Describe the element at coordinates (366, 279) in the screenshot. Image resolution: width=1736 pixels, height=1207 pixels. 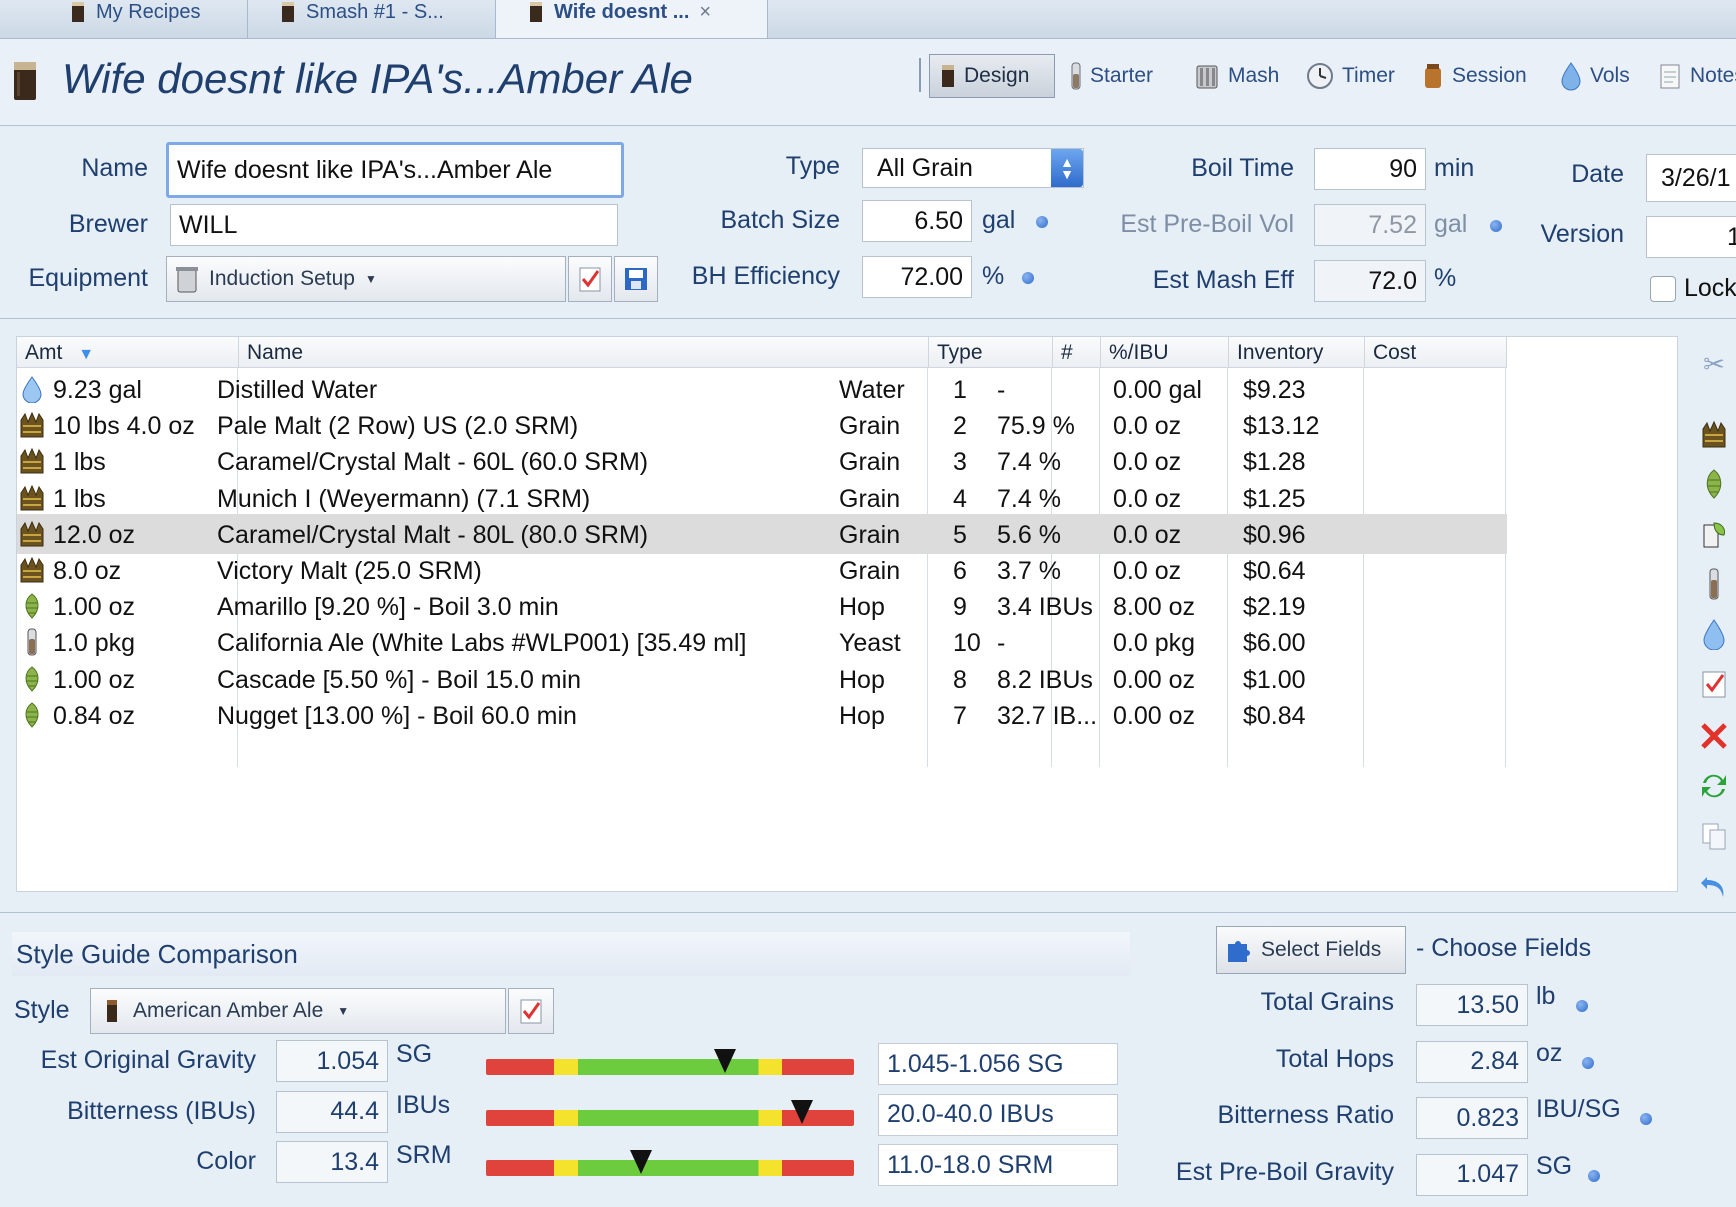
I see `equipment-select: Induction Setup ▼` at that location.